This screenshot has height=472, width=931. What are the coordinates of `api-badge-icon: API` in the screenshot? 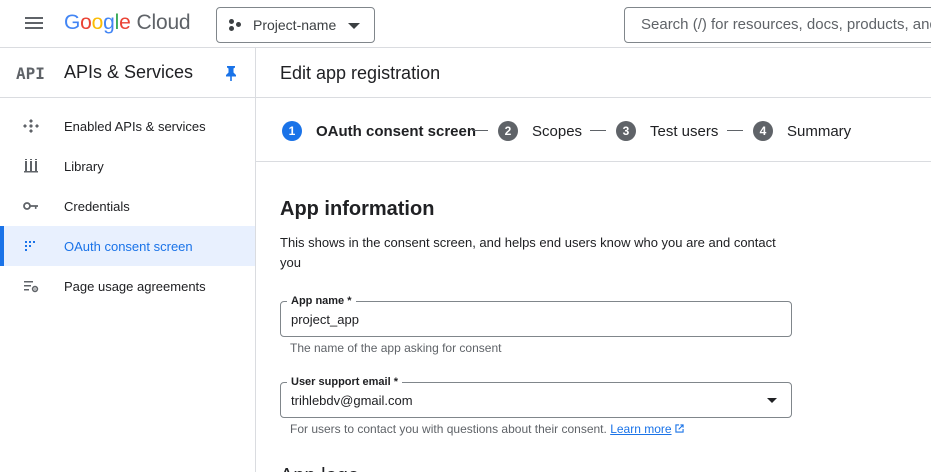 It's located at (30, 73).